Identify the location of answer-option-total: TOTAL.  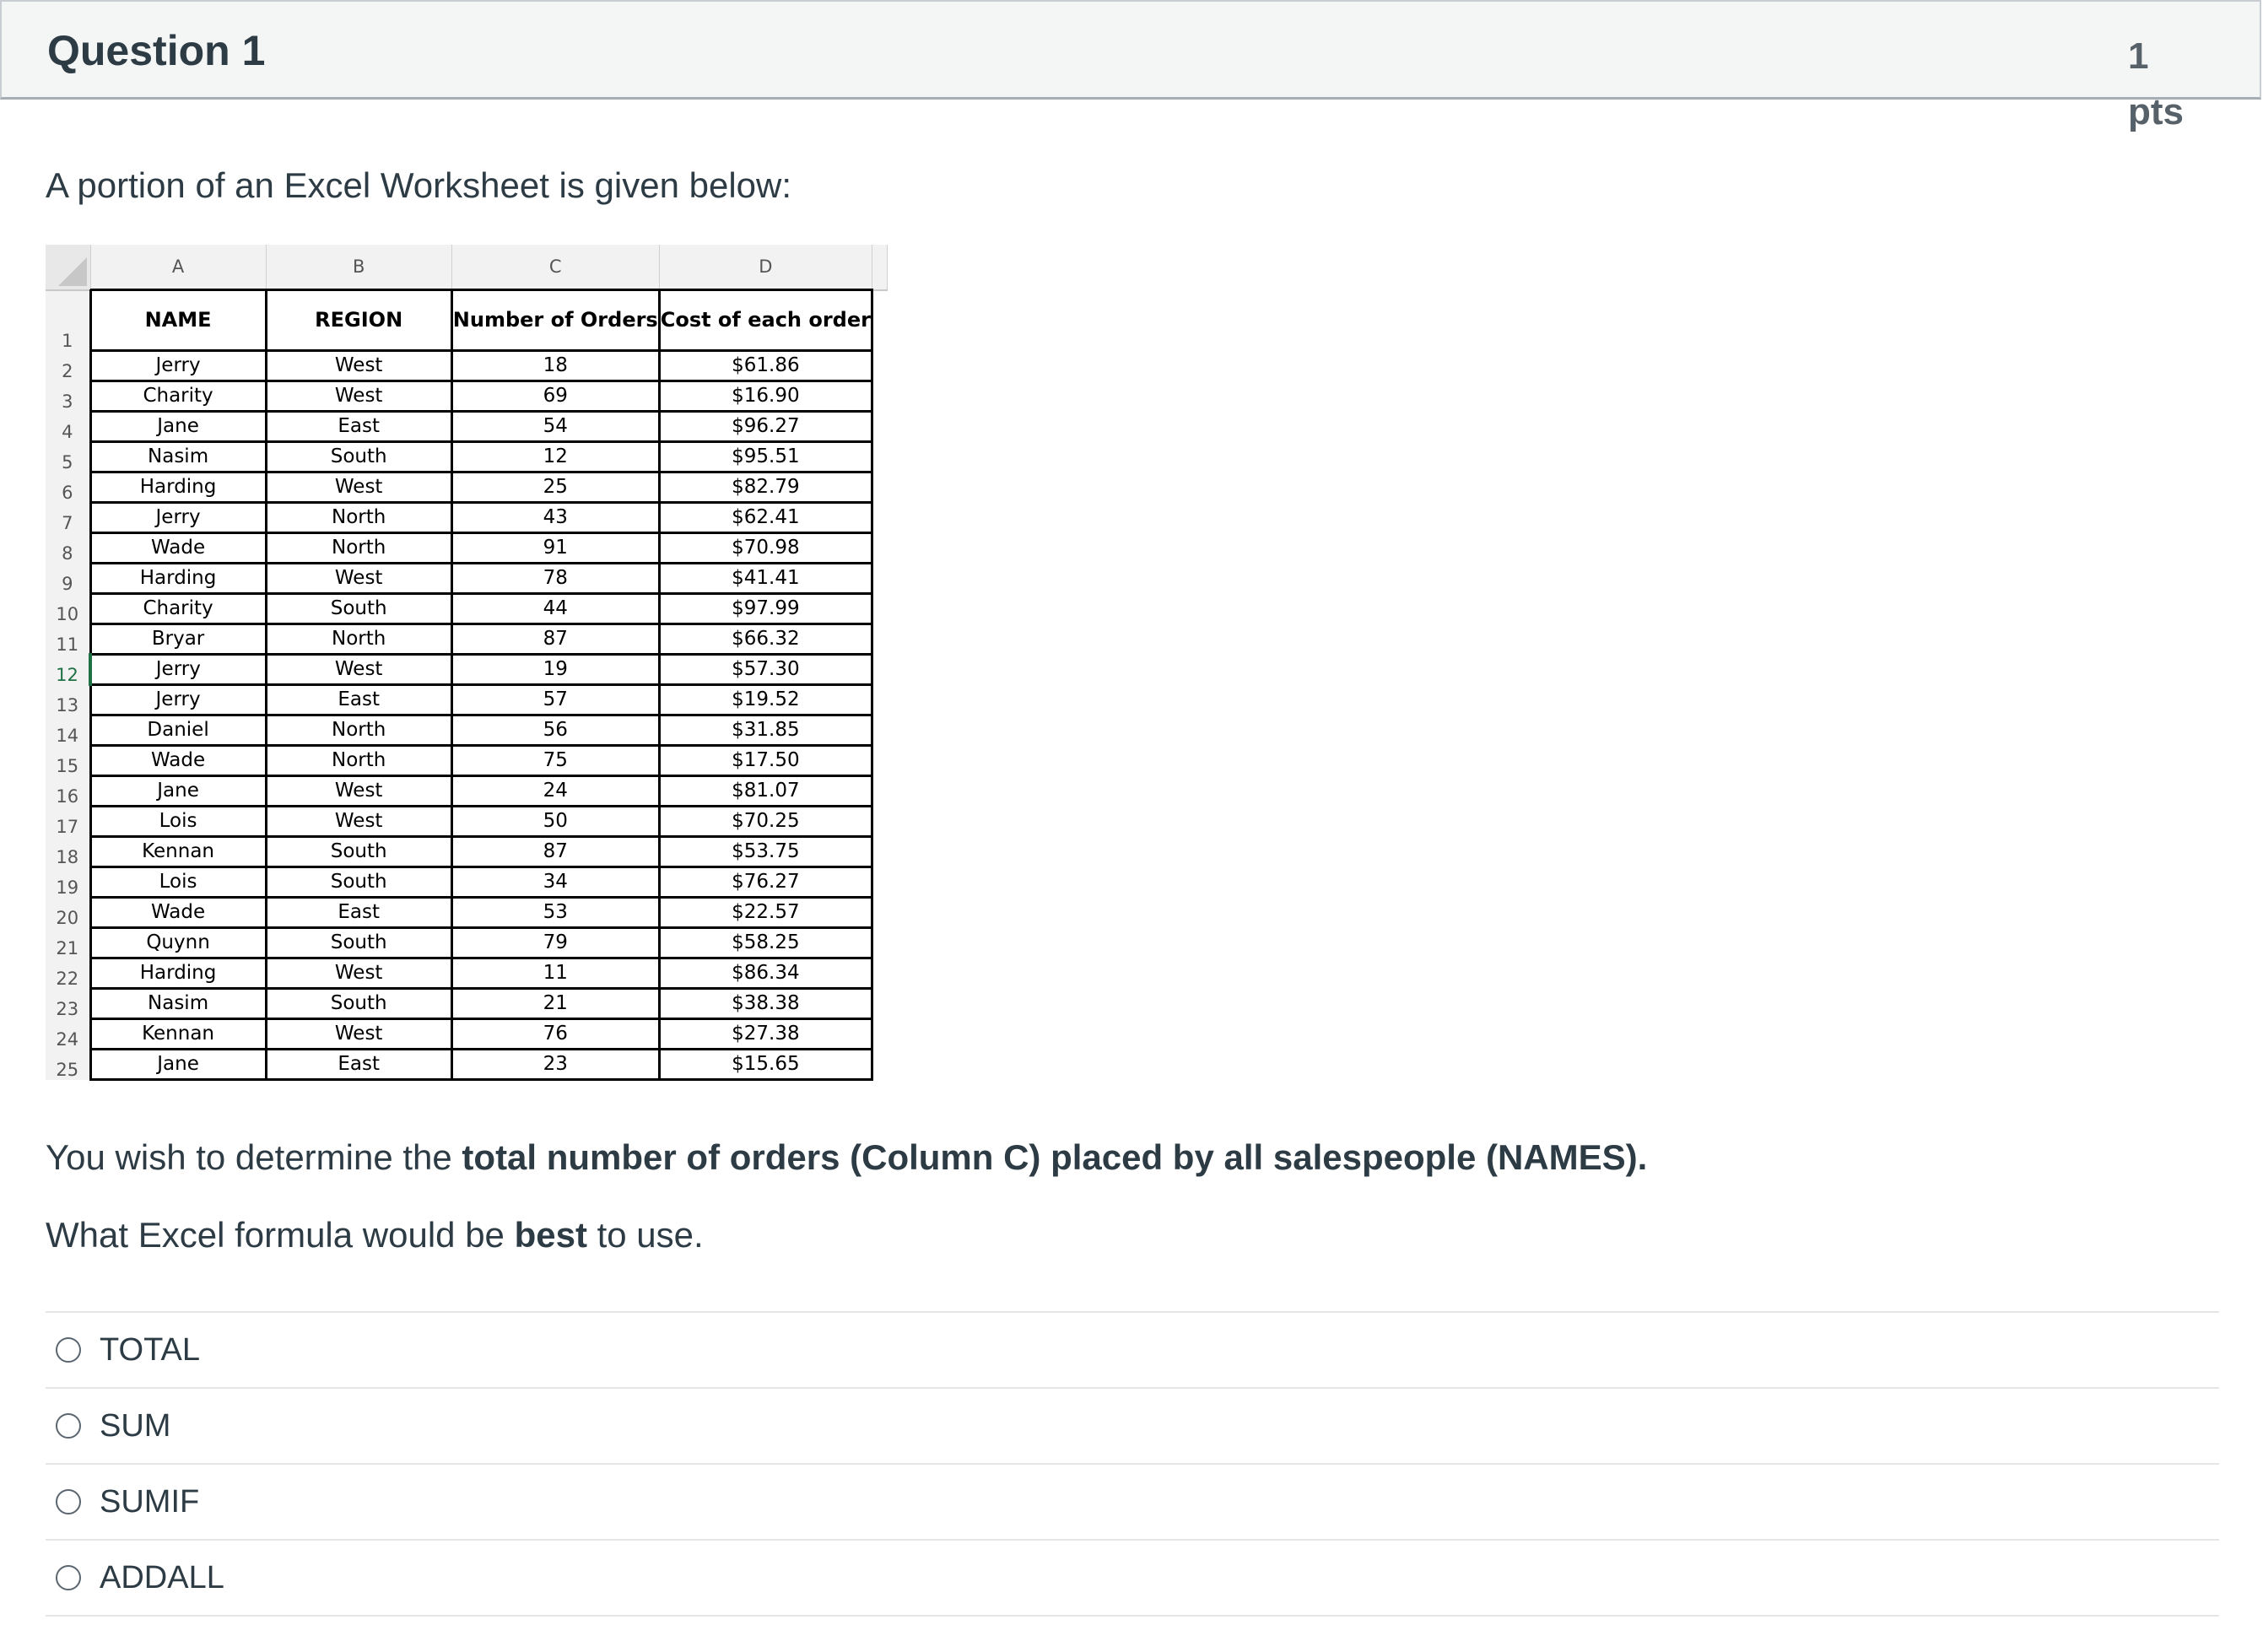
(1133, 1351).